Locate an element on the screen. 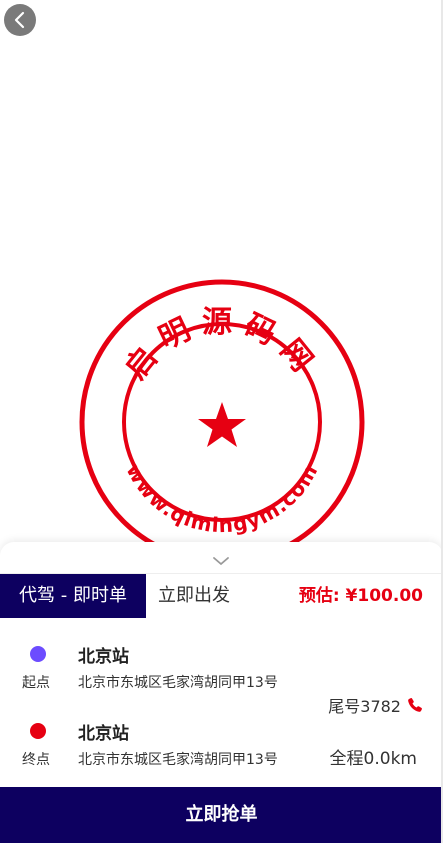  phone-icon is located at coordinates (415, 705).